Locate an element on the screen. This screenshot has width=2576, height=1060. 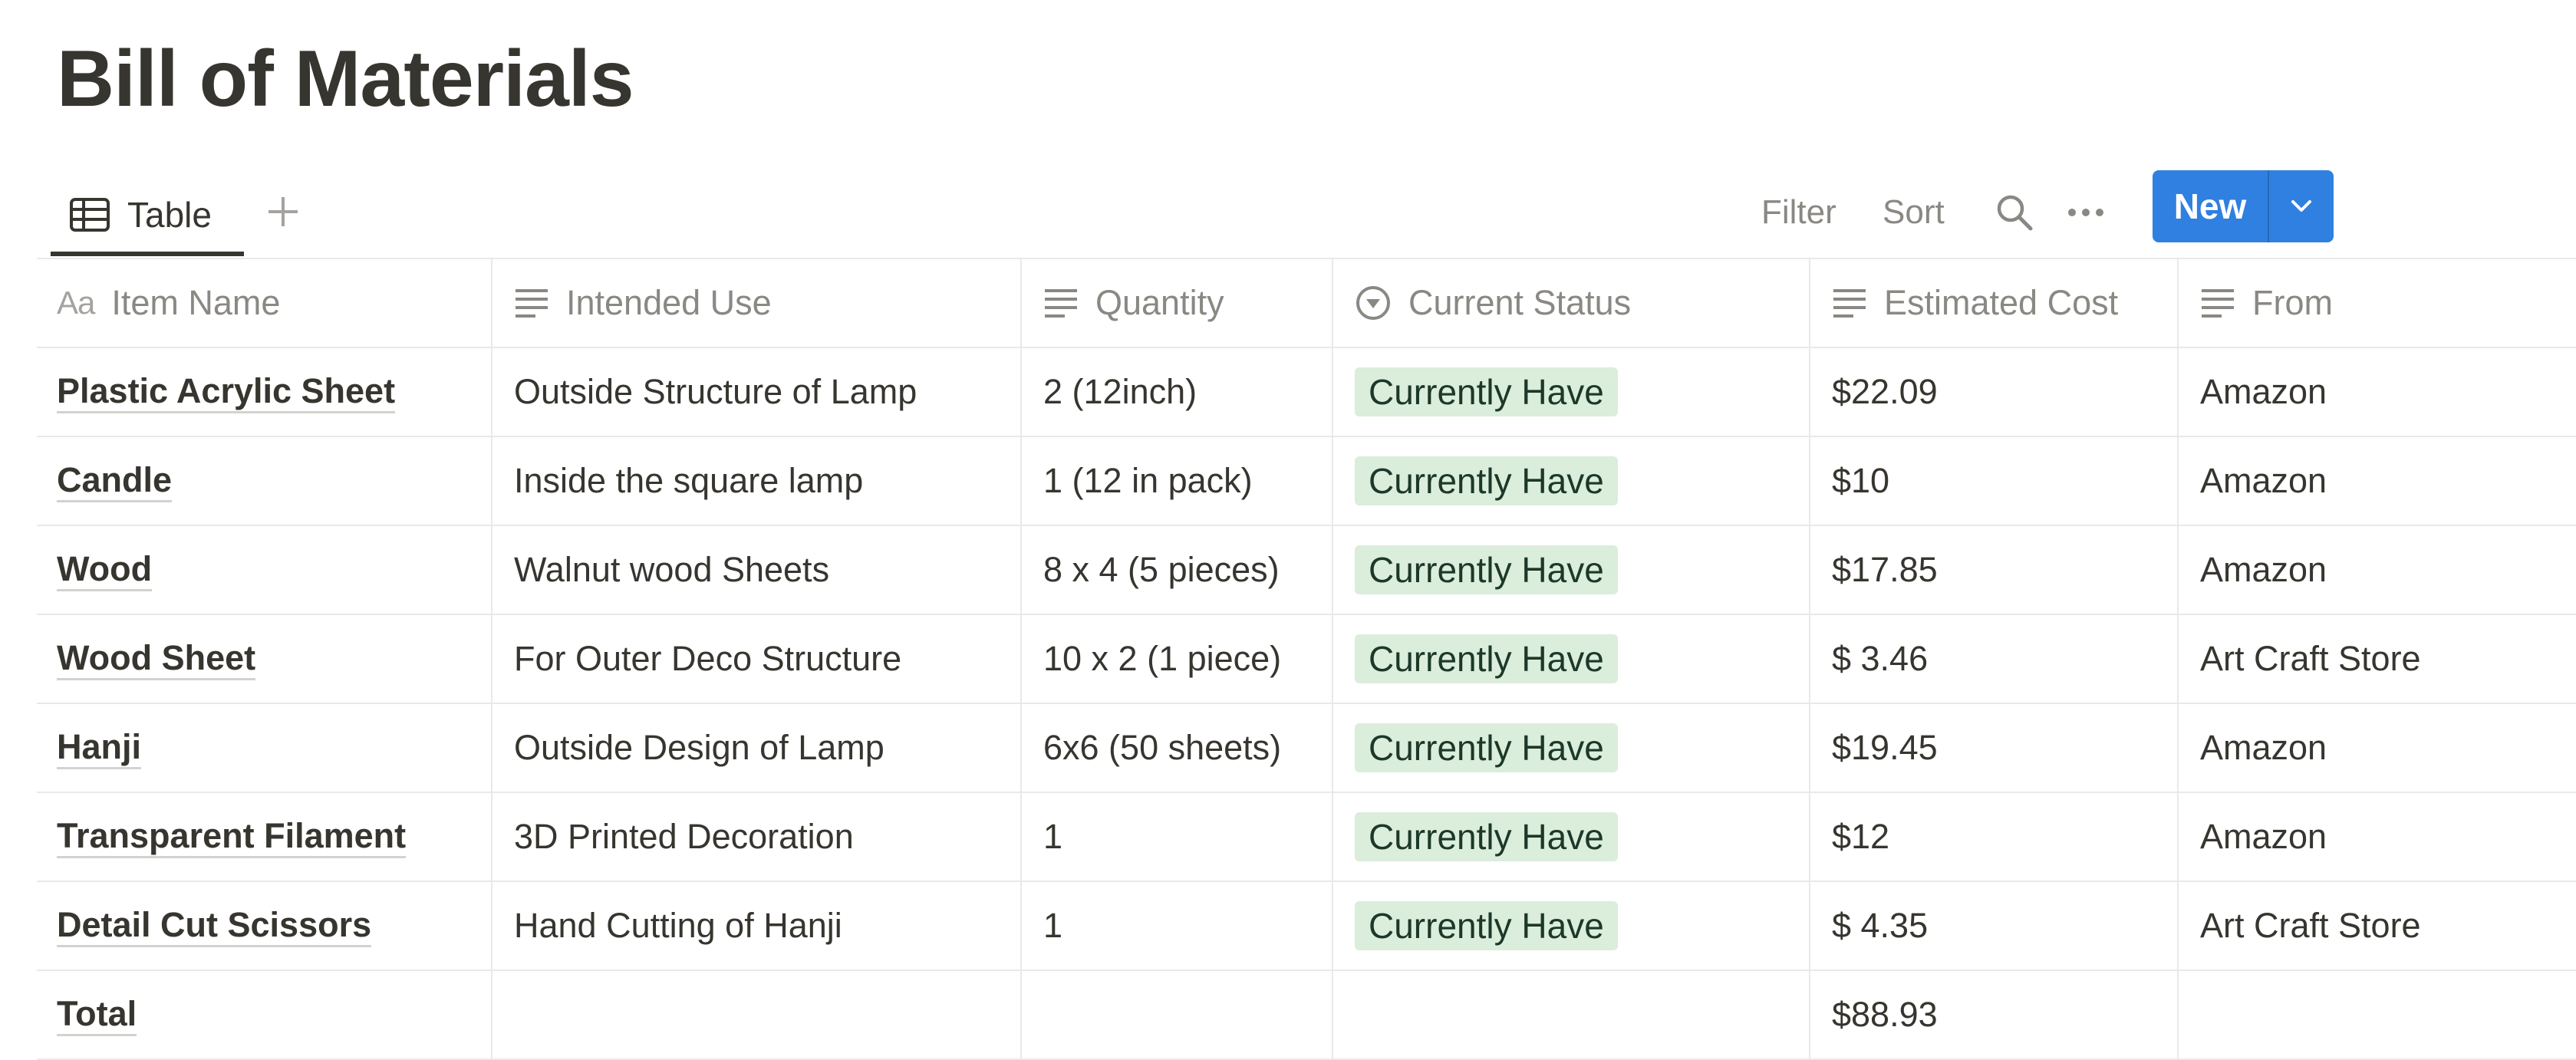
quantity-cell: 10 x 2 (1 piece) is located at coordinates (1177, 659).